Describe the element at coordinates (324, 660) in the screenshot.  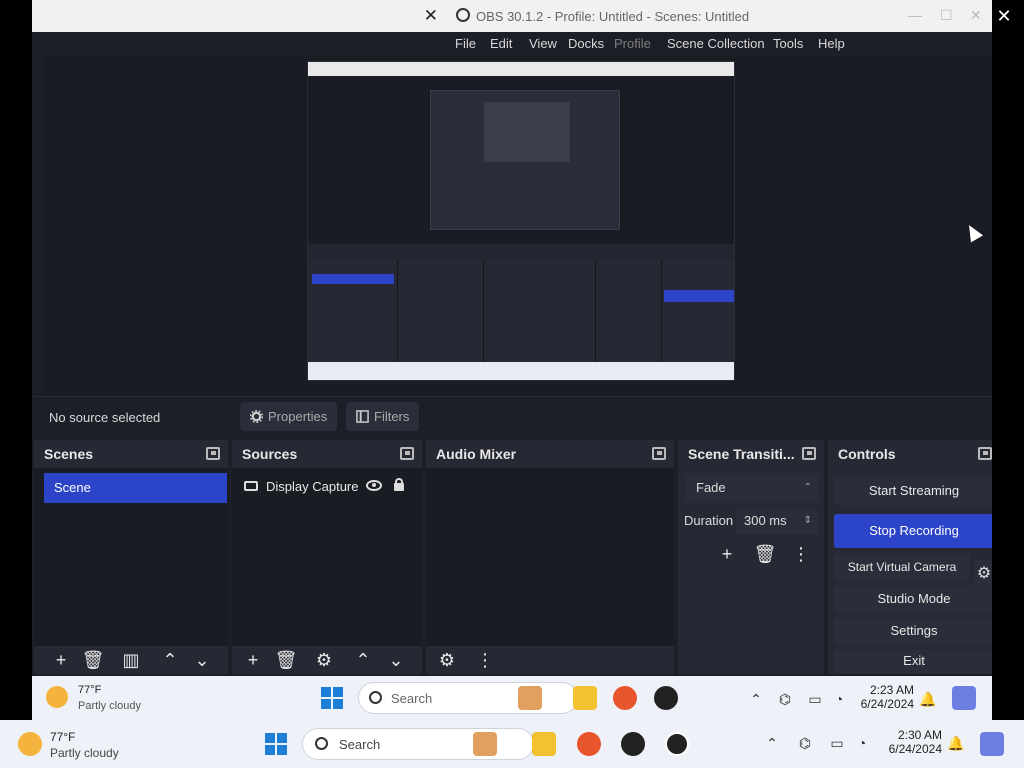
I see `gear-icon: ⚙` at that location.